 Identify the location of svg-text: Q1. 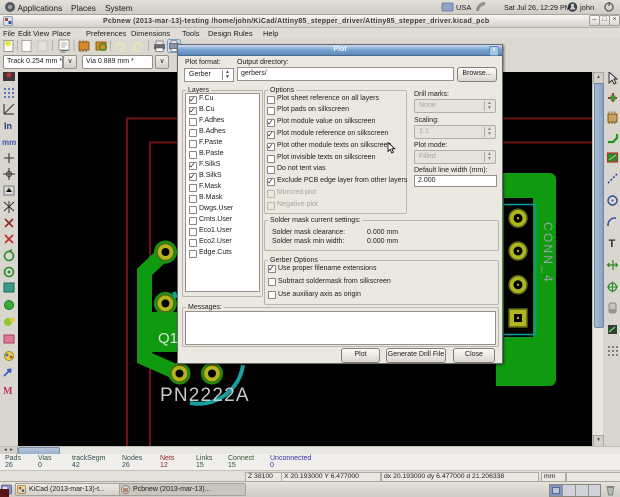
(168, 338).